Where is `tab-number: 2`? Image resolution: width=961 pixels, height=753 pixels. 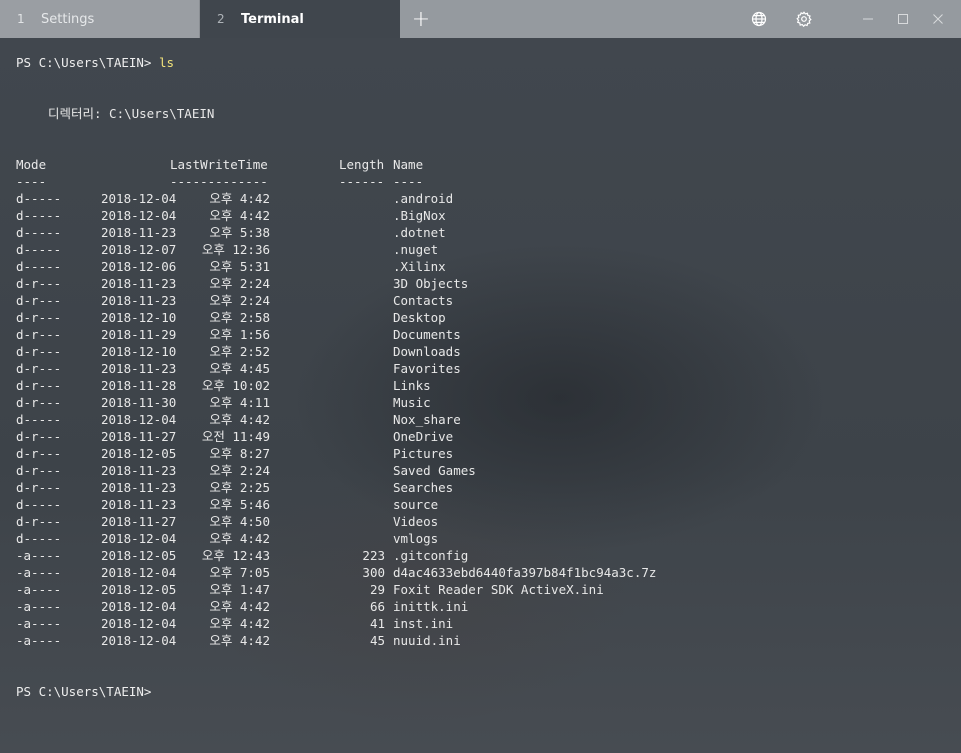
tab-number: 2 is located at coordinates (221, 19).